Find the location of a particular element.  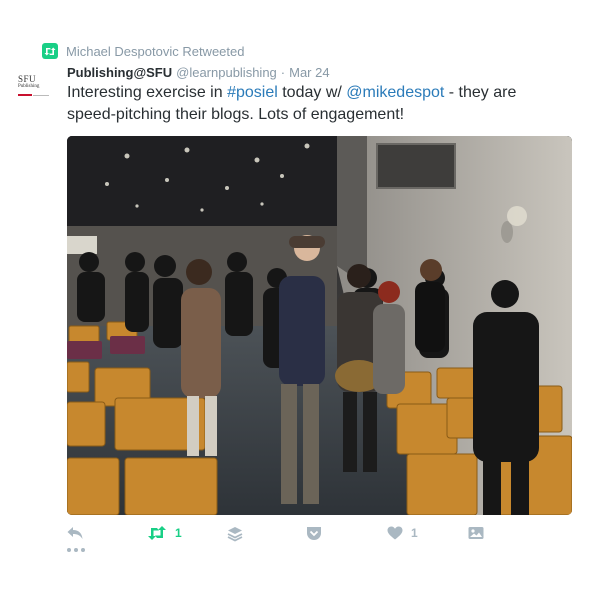

retweet-context-text: Michael Despotovic Retweeted is located at coordinates (155, 51).